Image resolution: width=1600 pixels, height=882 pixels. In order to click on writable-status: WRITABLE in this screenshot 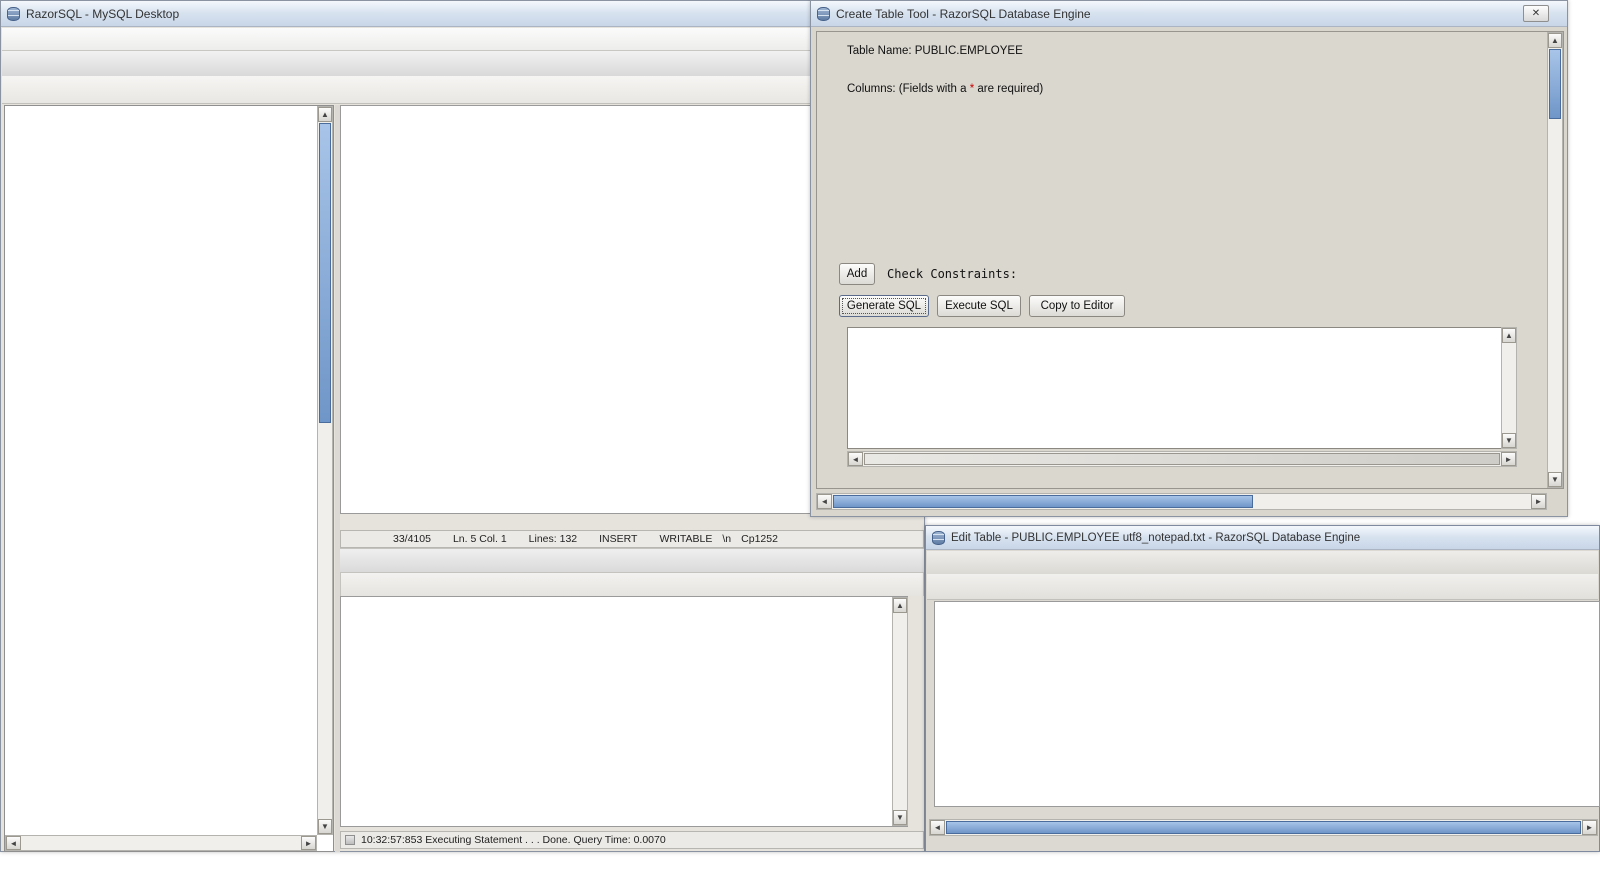, I will do `click(686, 539)`.